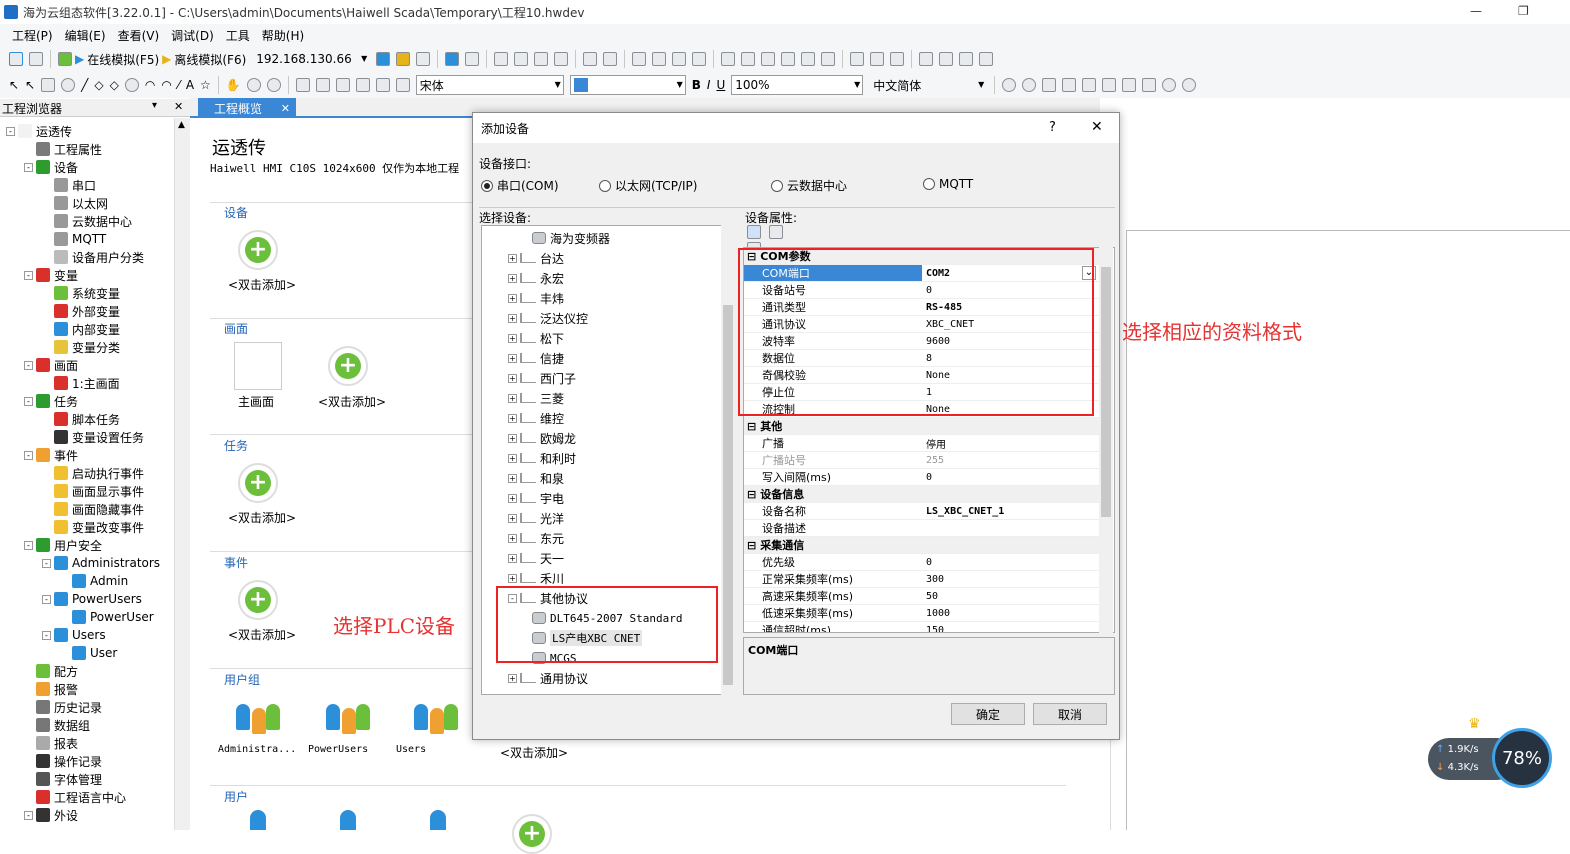 Image resolution: width=1570 pixels, height=854 pixels. I want to click on radio-cloud: 云数据中心, so click(809, 185).